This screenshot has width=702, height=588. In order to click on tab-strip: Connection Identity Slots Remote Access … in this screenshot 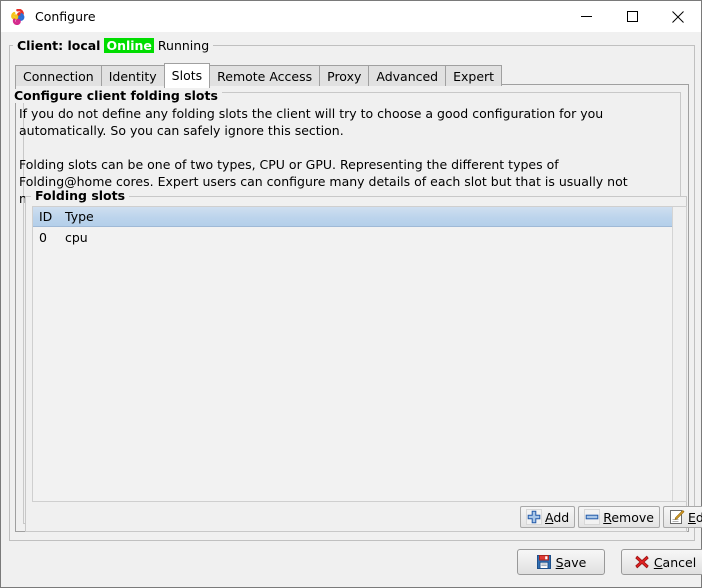, I will do `click(259, 75)`.